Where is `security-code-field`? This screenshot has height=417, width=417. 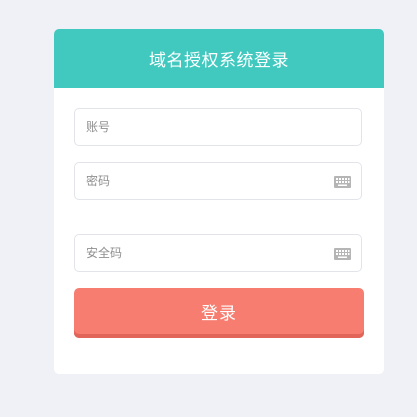
security-code-field is located at coordinates (218, 253).